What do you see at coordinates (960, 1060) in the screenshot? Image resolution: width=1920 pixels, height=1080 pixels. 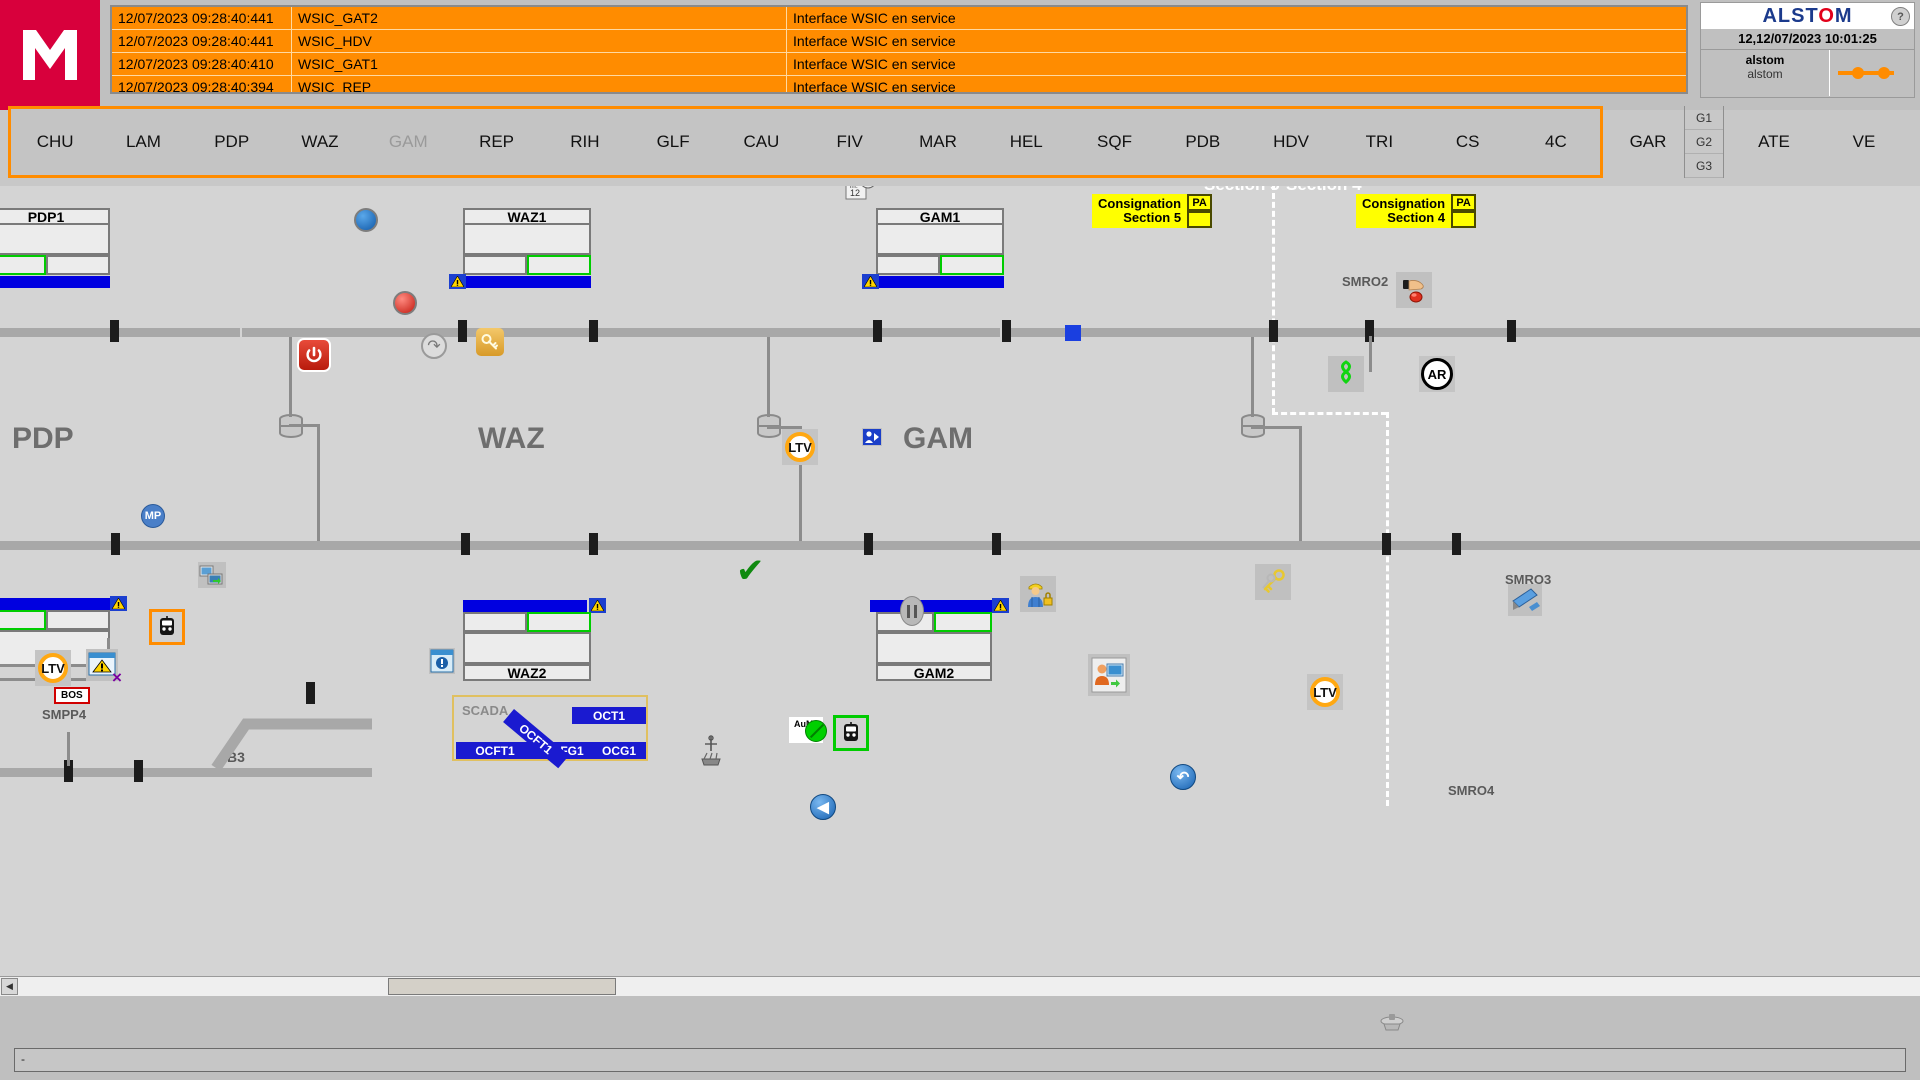 I see `status-bar: -` at bounding box center [960, 1060].